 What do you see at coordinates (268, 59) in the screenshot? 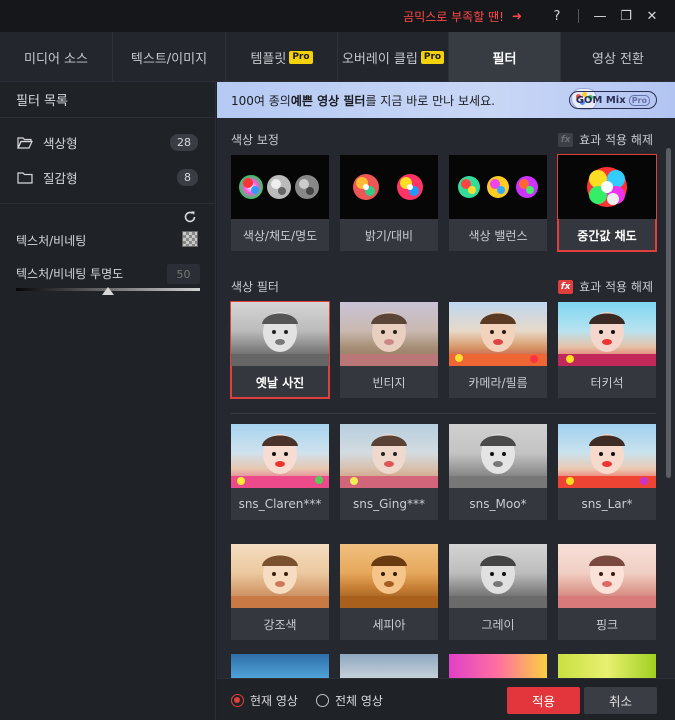
I see `tab-label: 템플릿` at bounding box center [268, 59].